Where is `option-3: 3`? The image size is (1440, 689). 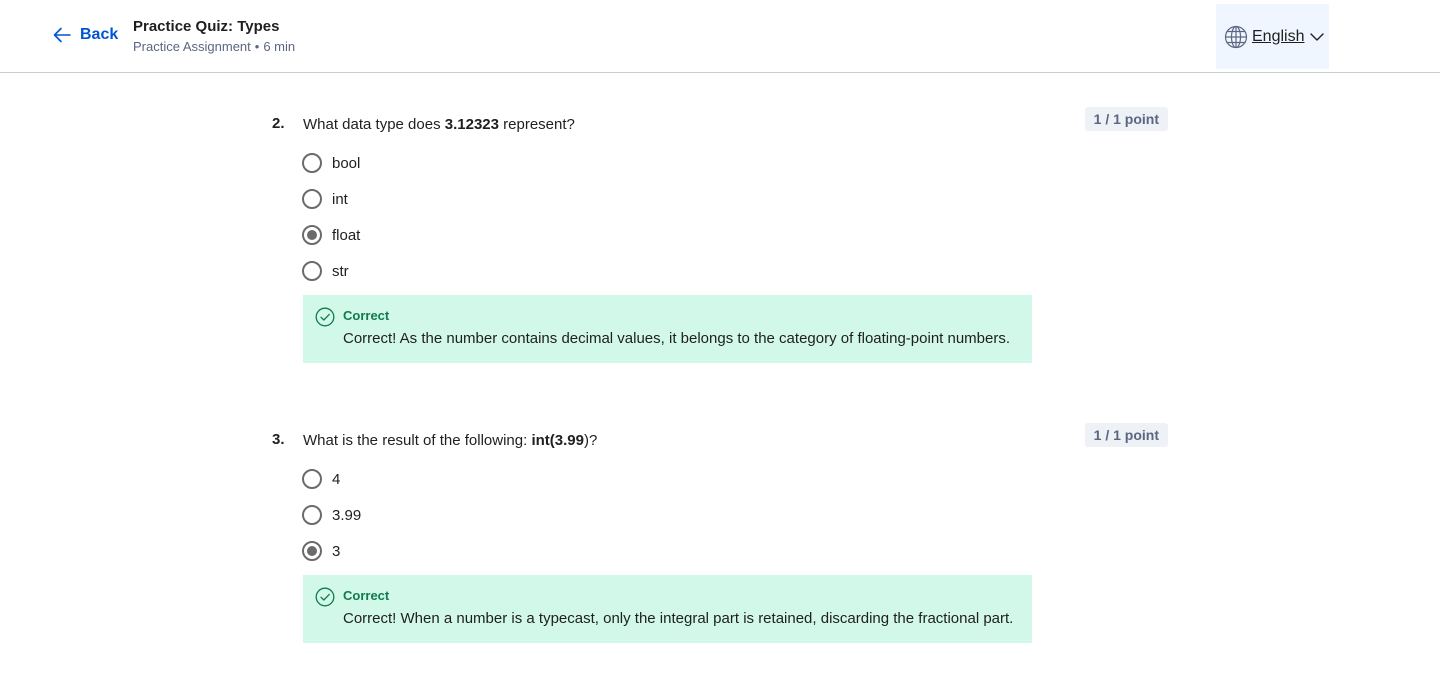
option-3: 3 is located at coordinates (321, 551).